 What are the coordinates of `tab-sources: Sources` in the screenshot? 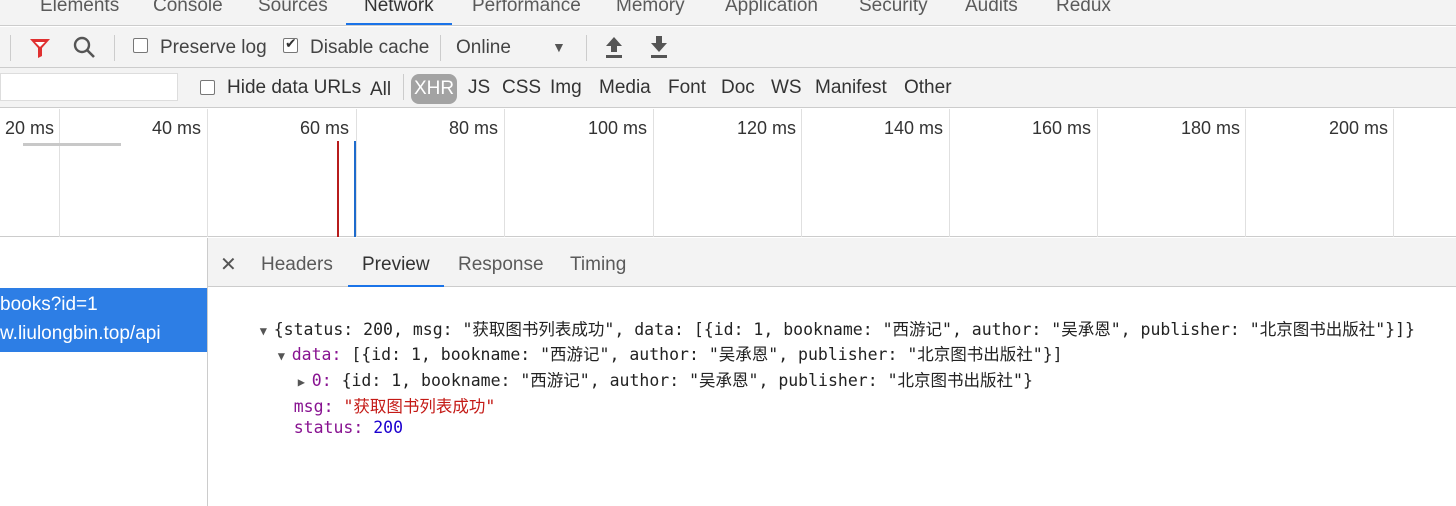 It's located at (293, 12).